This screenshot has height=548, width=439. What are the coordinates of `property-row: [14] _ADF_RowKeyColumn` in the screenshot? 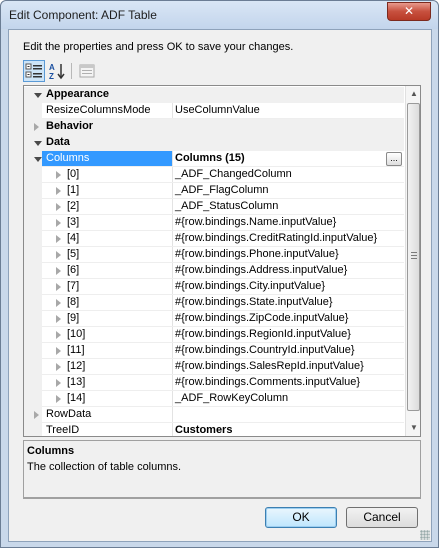 It's located at (214, 399).